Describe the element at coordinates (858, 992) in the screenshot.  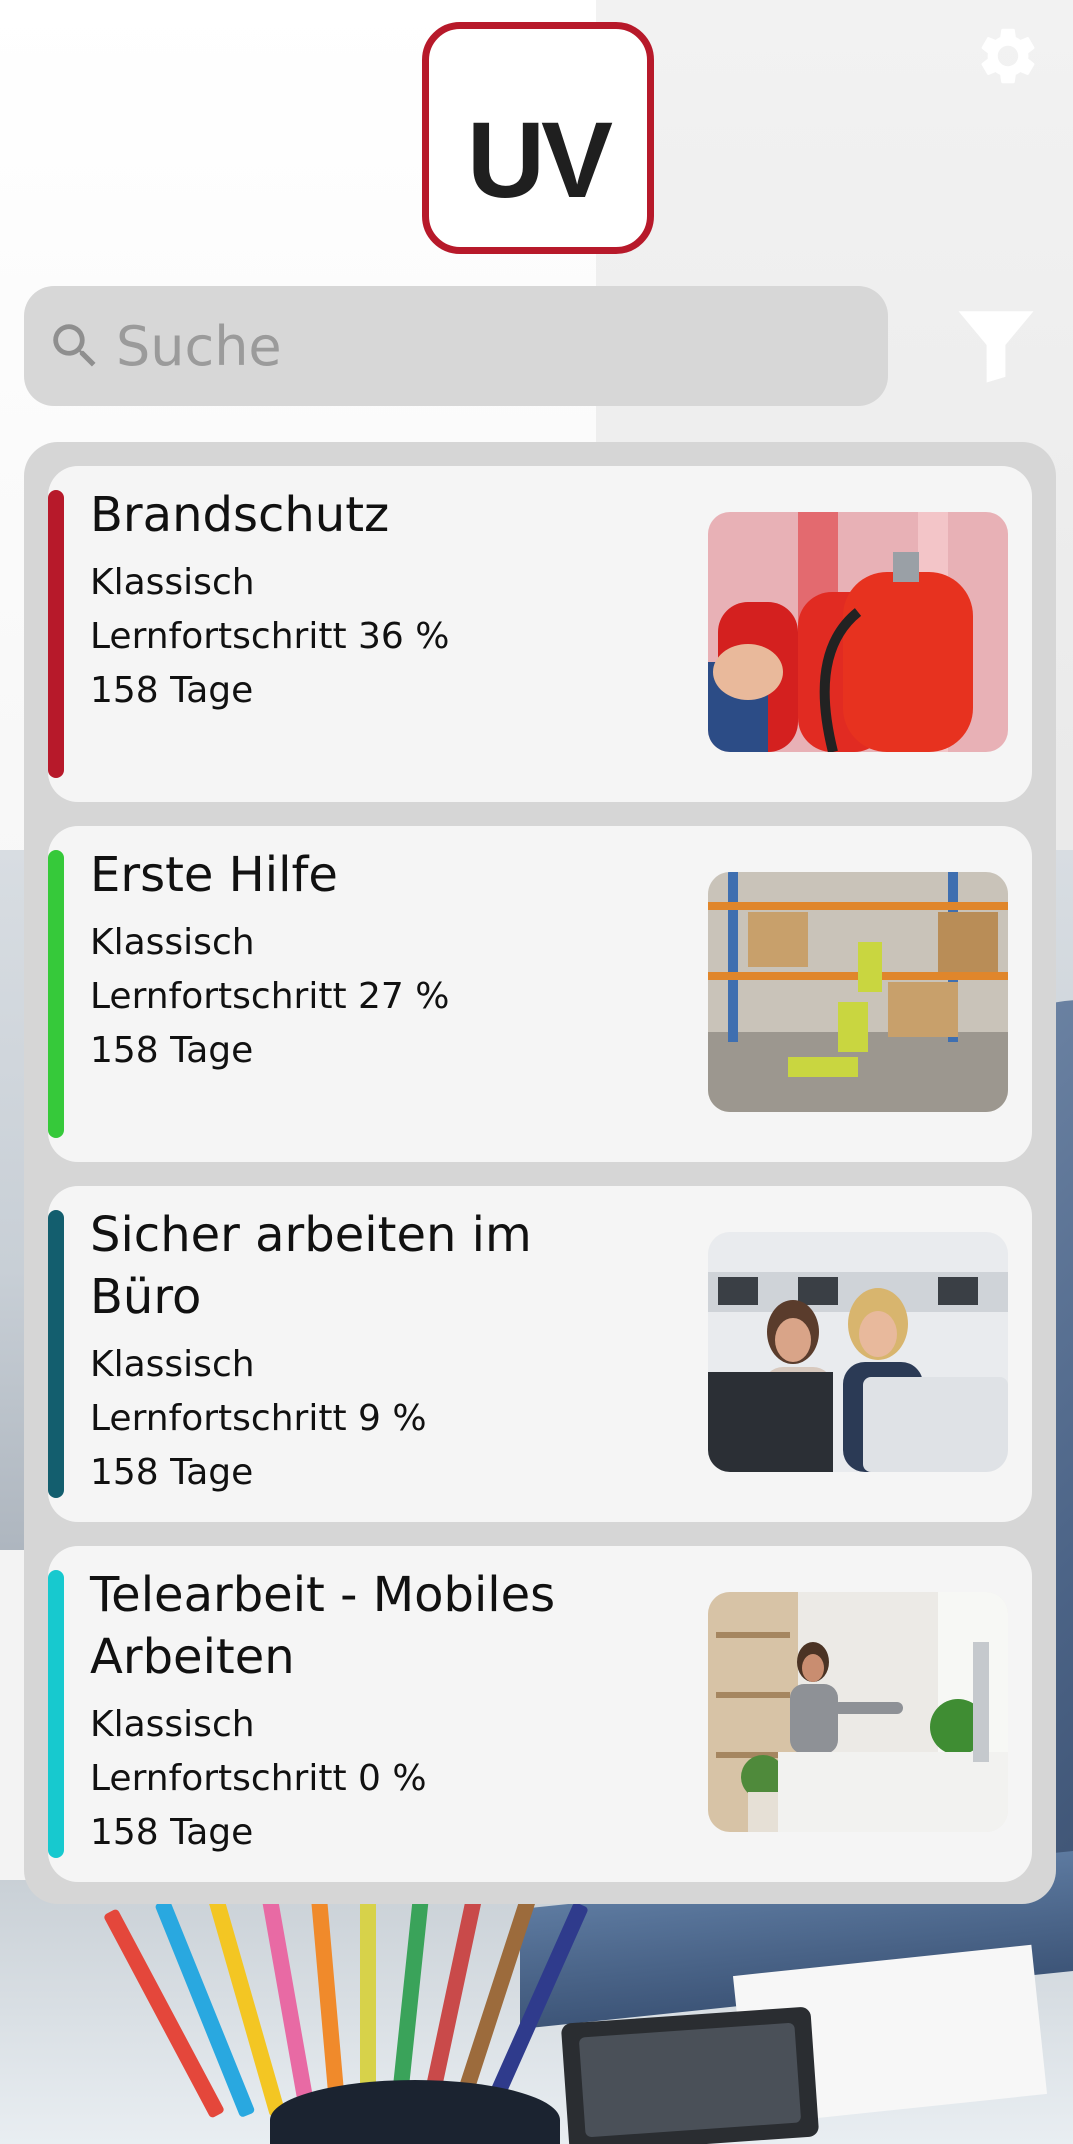
I see `course-image-erste-hilfe` at that location.